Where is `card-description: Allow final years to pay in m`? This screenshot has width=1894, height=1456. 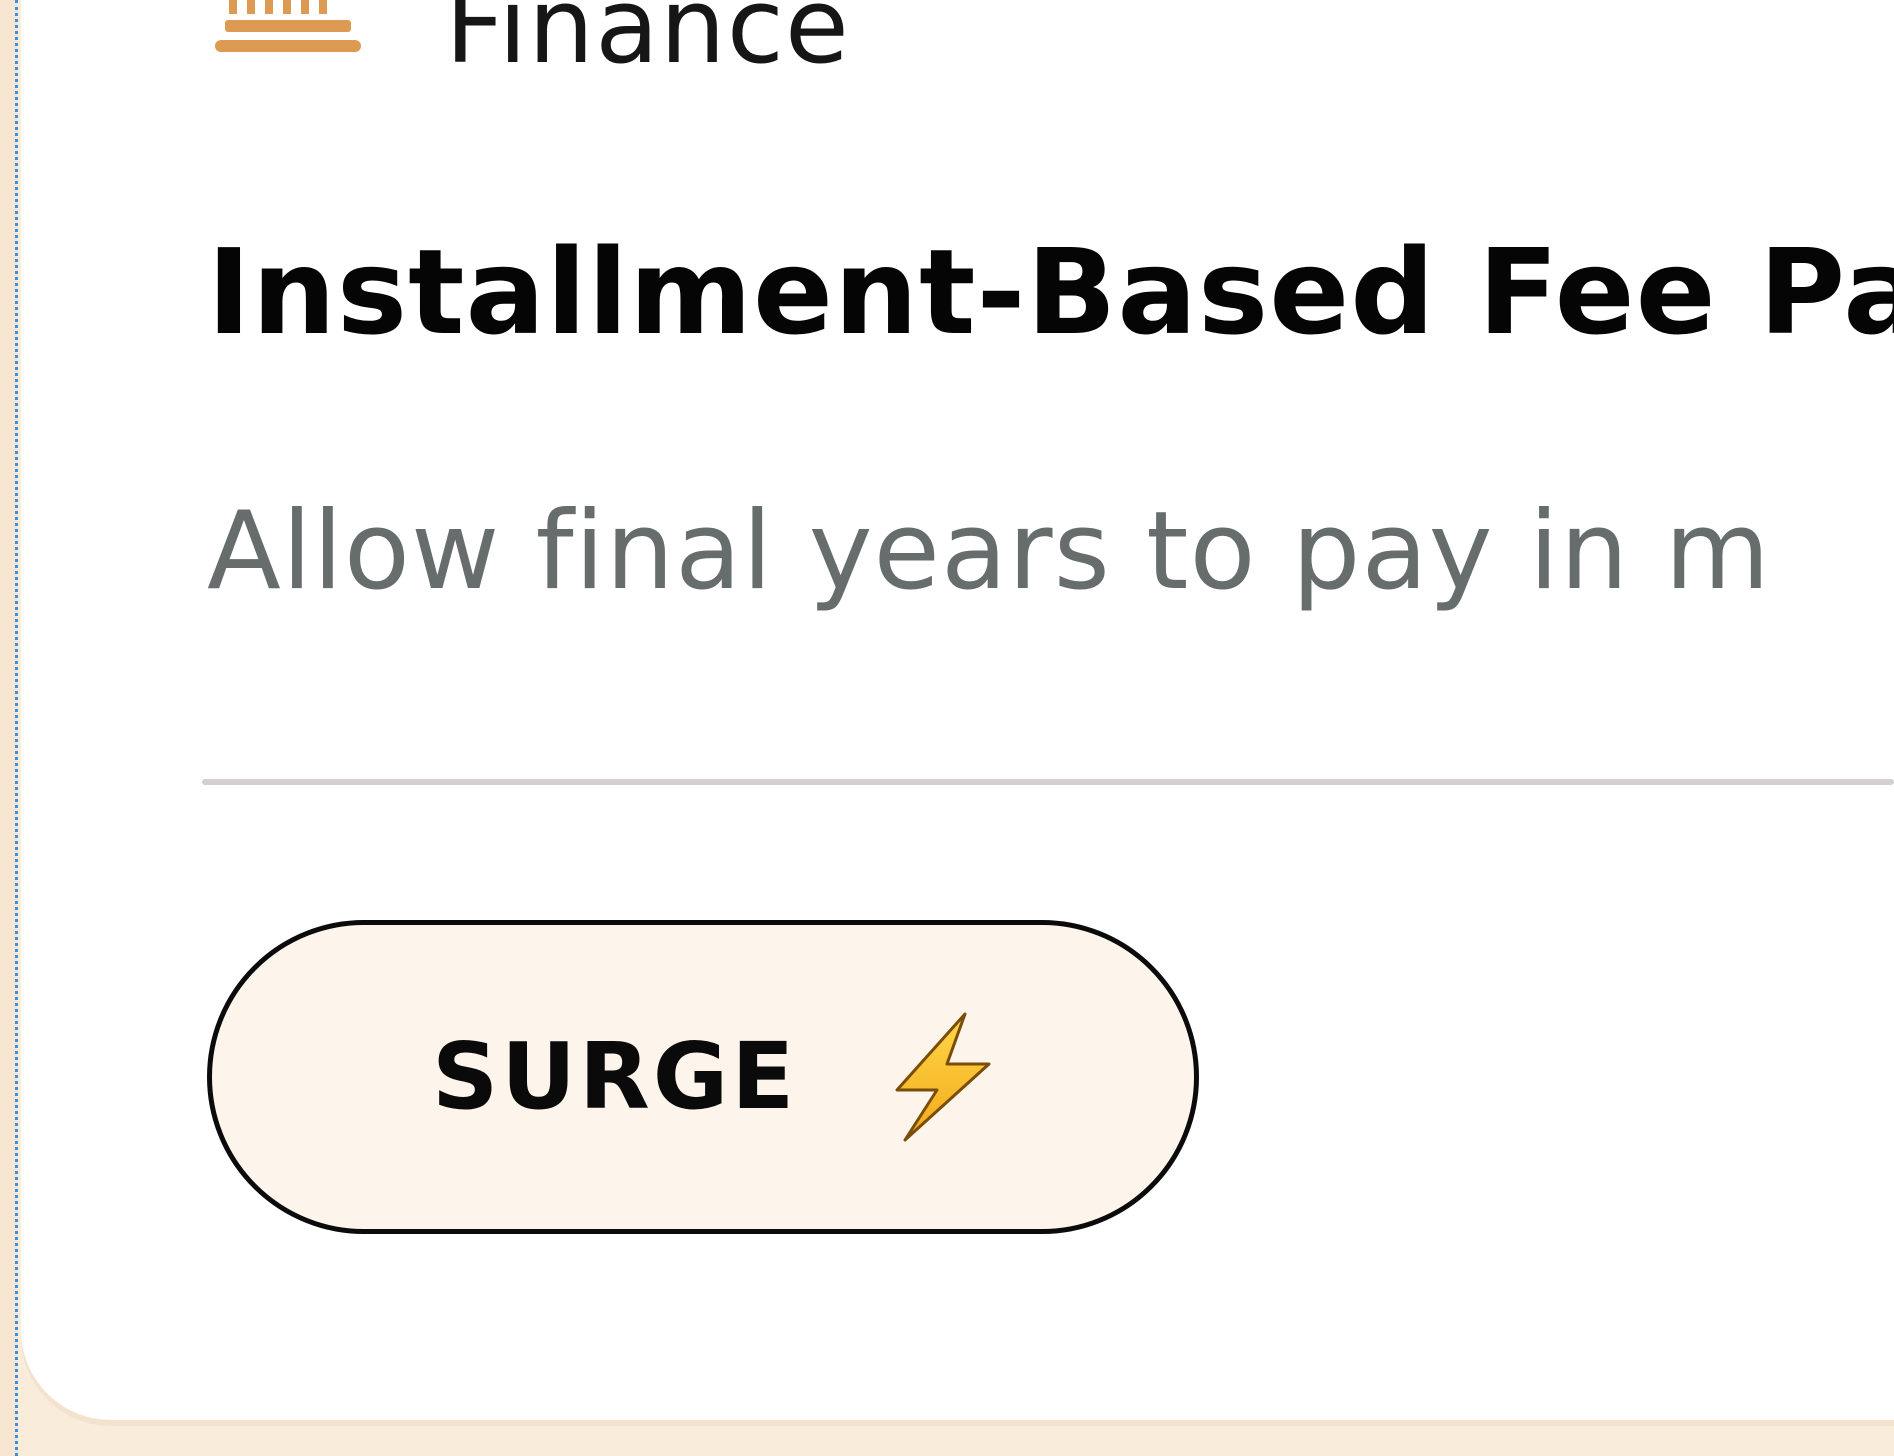
card-description: Allow final years to pay in m is located at coordinates (989, 551).